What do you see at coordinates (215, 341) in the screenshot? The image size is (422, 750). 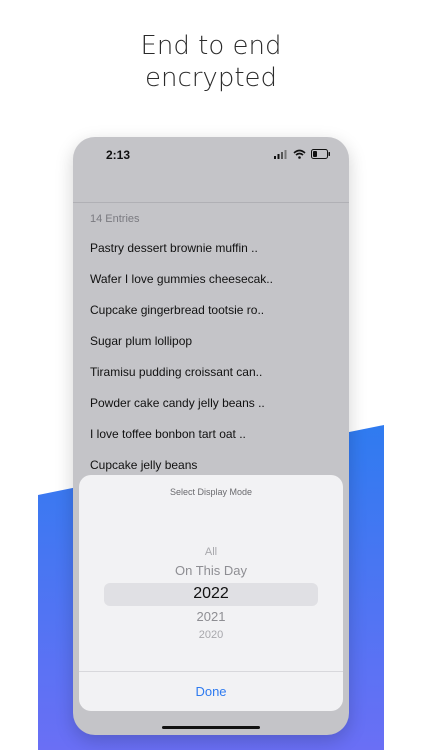 I see `list-item: Sugar plum lollipop` at bounding box center [215, 341].